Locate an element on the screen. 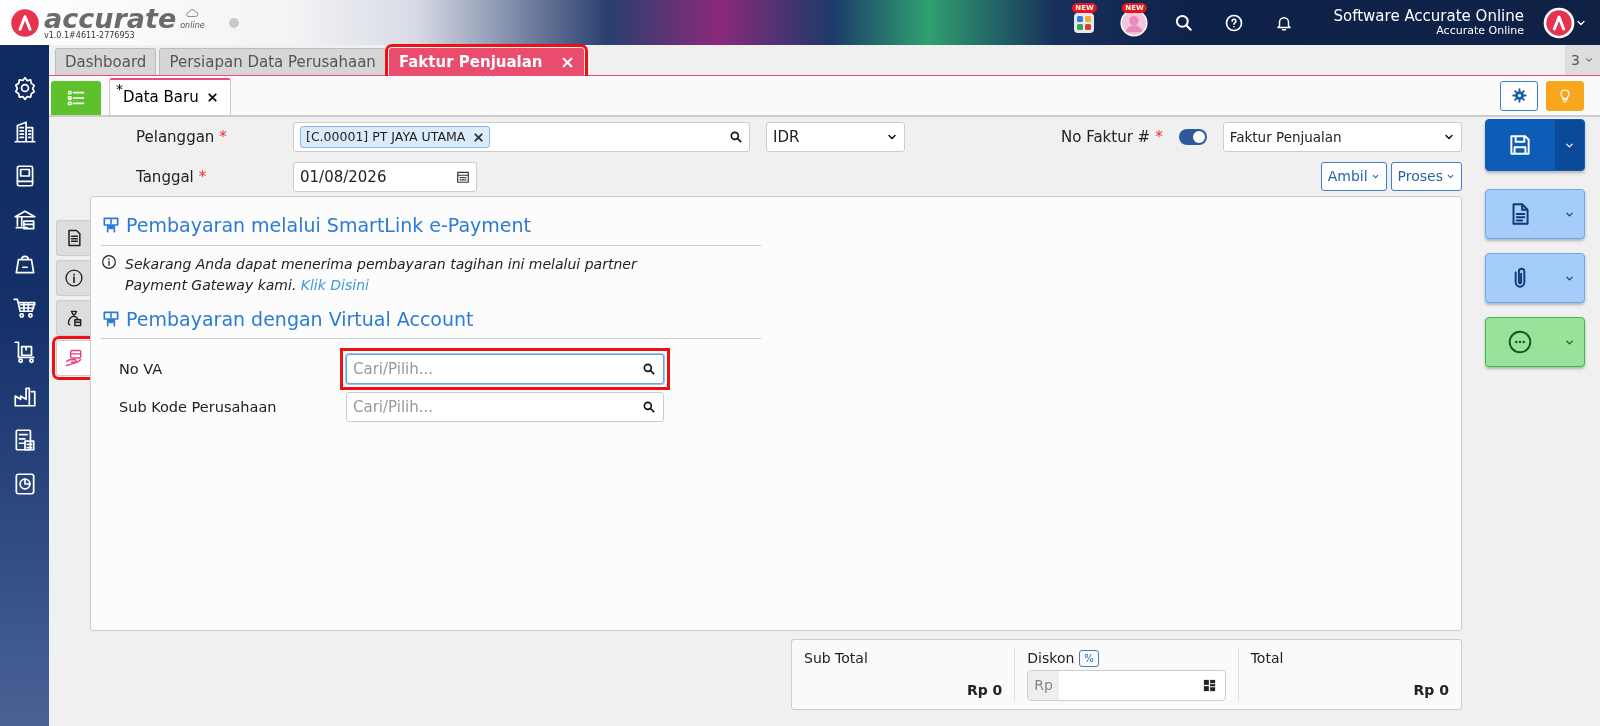 This screenshot has height=726, width=1600. version-text: v1.0.1#4611-2776953 is located at coordinates (90, 36).